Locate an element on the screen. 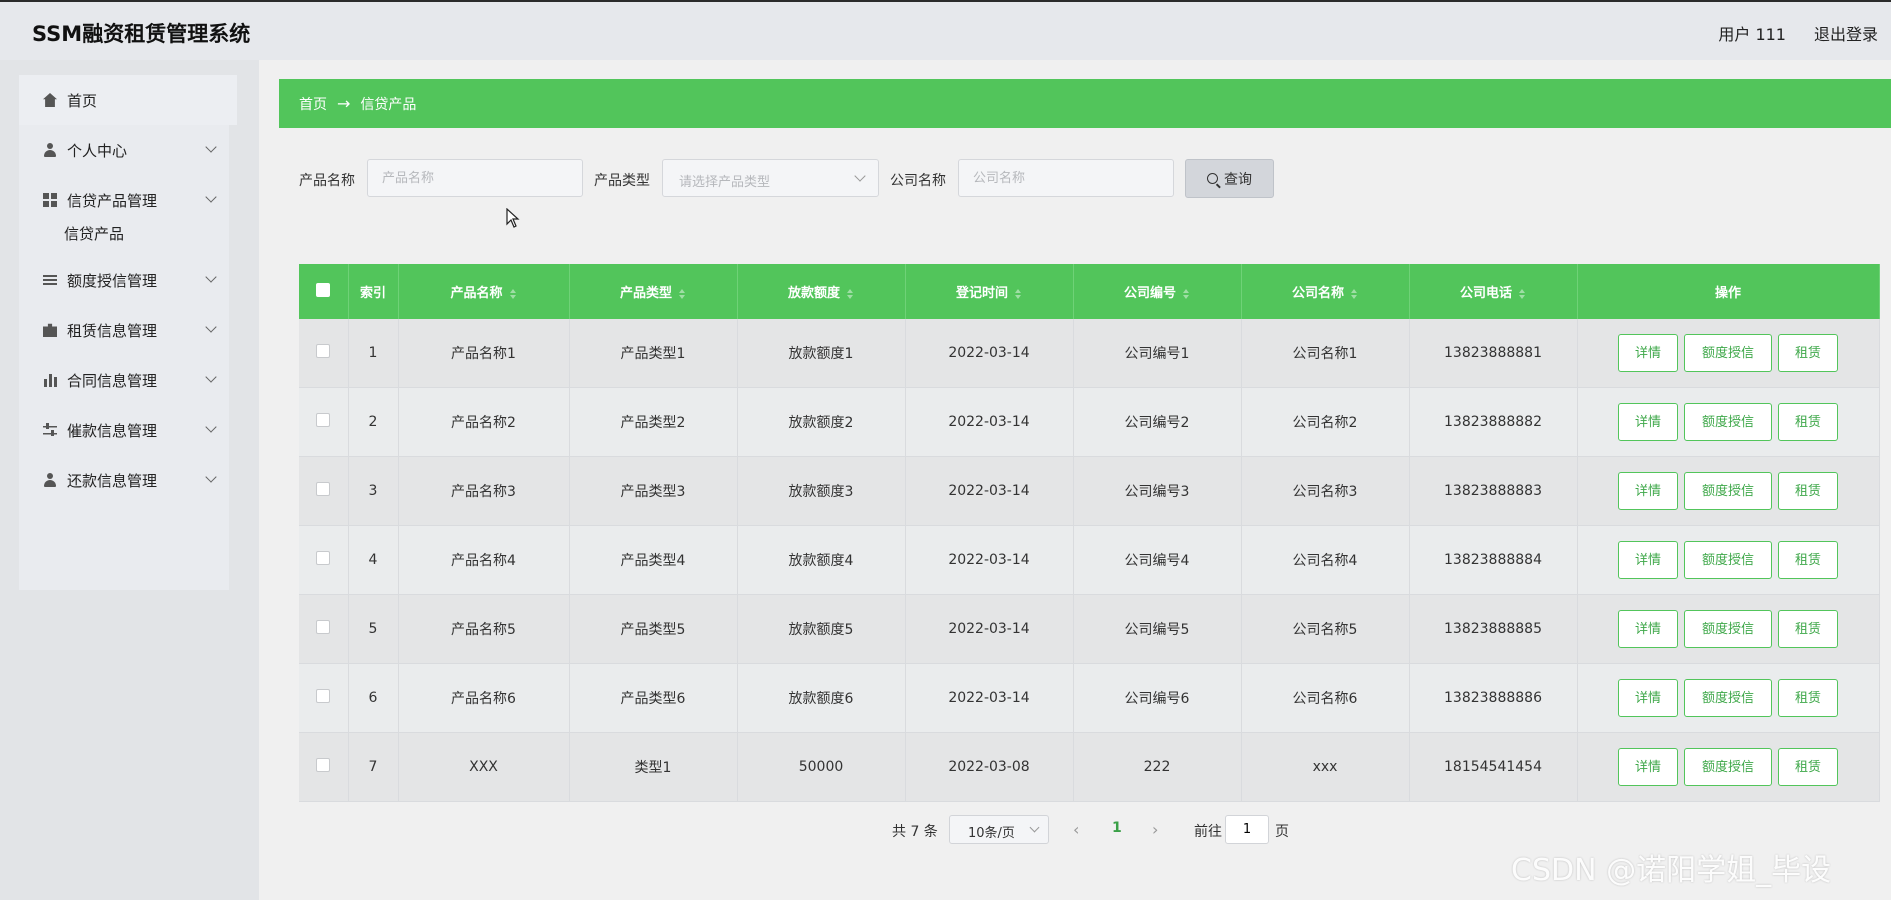 The image size is (1891, 900). page-size-value: 10条/页 is located at coordinates (991, 833).